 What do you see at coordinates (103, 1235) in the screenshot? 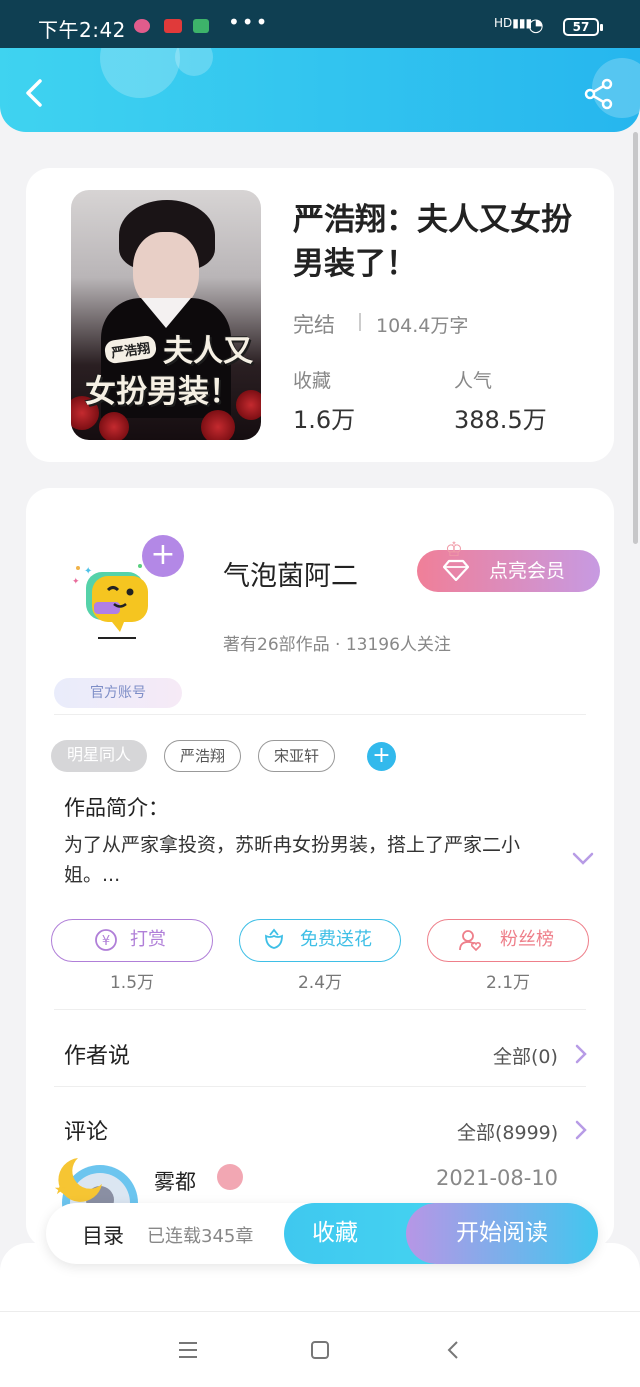
I see `table-of-contents-button: 目录` at bounding box center [103, 1235].